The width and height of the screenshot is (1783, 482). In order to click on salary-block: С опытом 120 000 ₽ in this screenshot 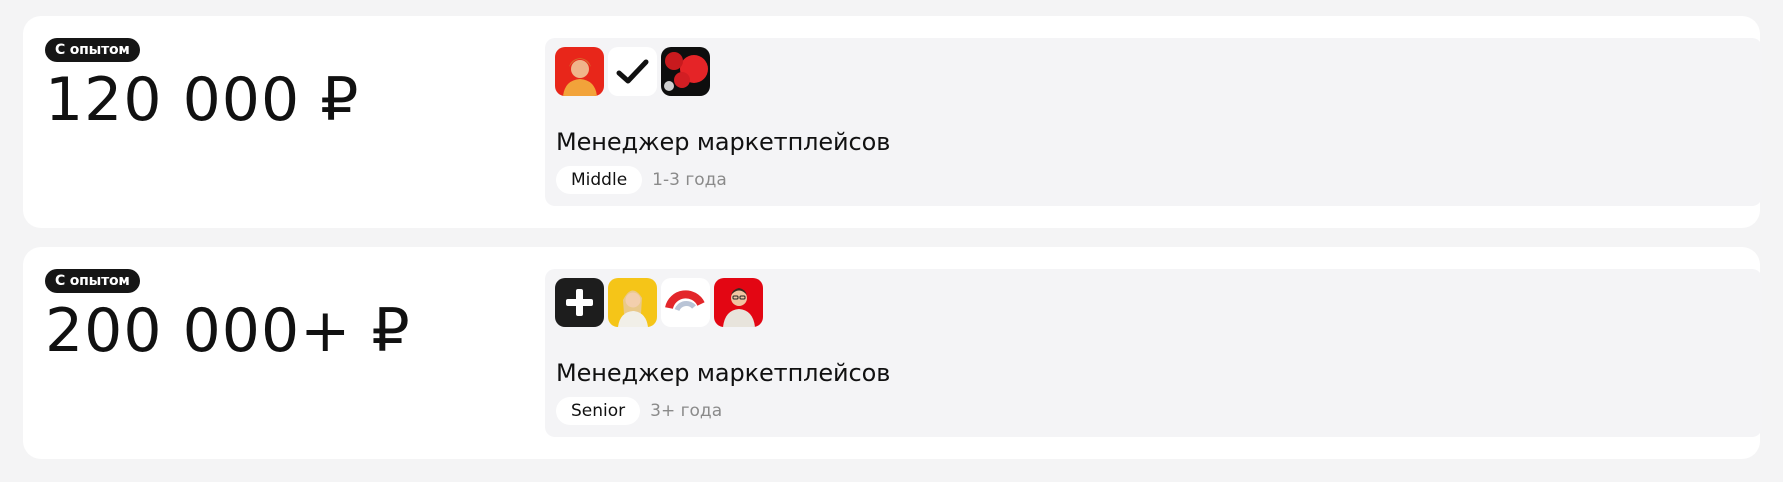, I will do `click(202, 85)`.